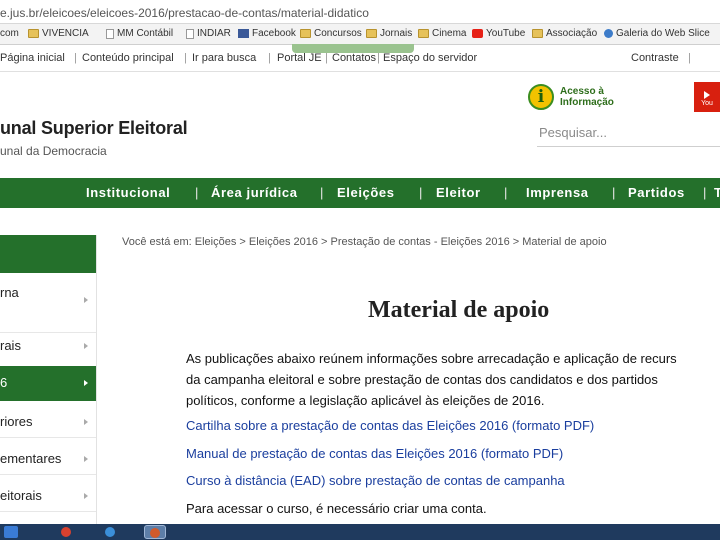 Image resolution: width=720 pixels, height=540 pixels. I want to click on sidebar-item-label: riores, so click(16, 421).